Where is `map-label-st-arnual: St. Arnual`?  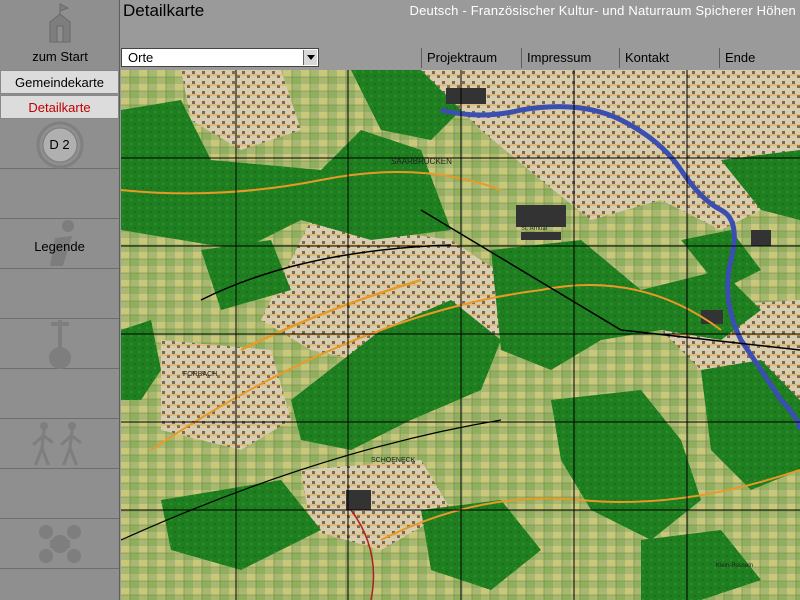 map-label-st-arnual: St. Arnual is located at coordinates (534, 229).